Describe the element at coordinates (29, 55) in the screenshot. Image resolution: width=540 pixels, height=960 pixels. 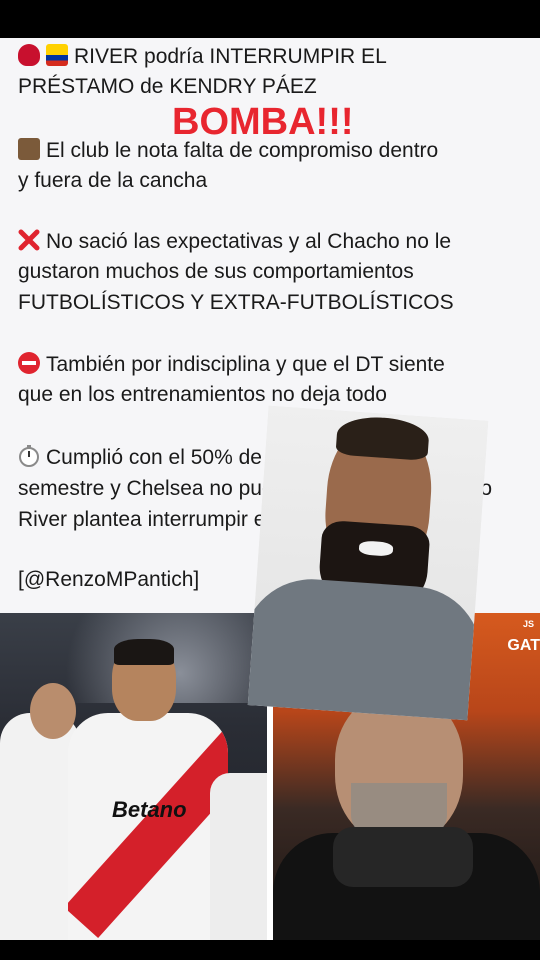
I see `club-icon` at that location.